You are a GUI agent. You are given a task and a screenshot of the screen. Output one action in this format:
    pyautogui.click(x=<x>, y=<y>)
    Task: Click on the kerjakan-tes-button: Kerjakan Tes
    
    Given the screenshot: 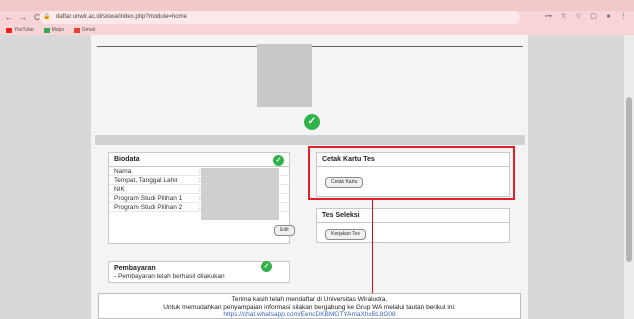 What is the action you would take?
    pyautogui.click(x=345, y=234)
    